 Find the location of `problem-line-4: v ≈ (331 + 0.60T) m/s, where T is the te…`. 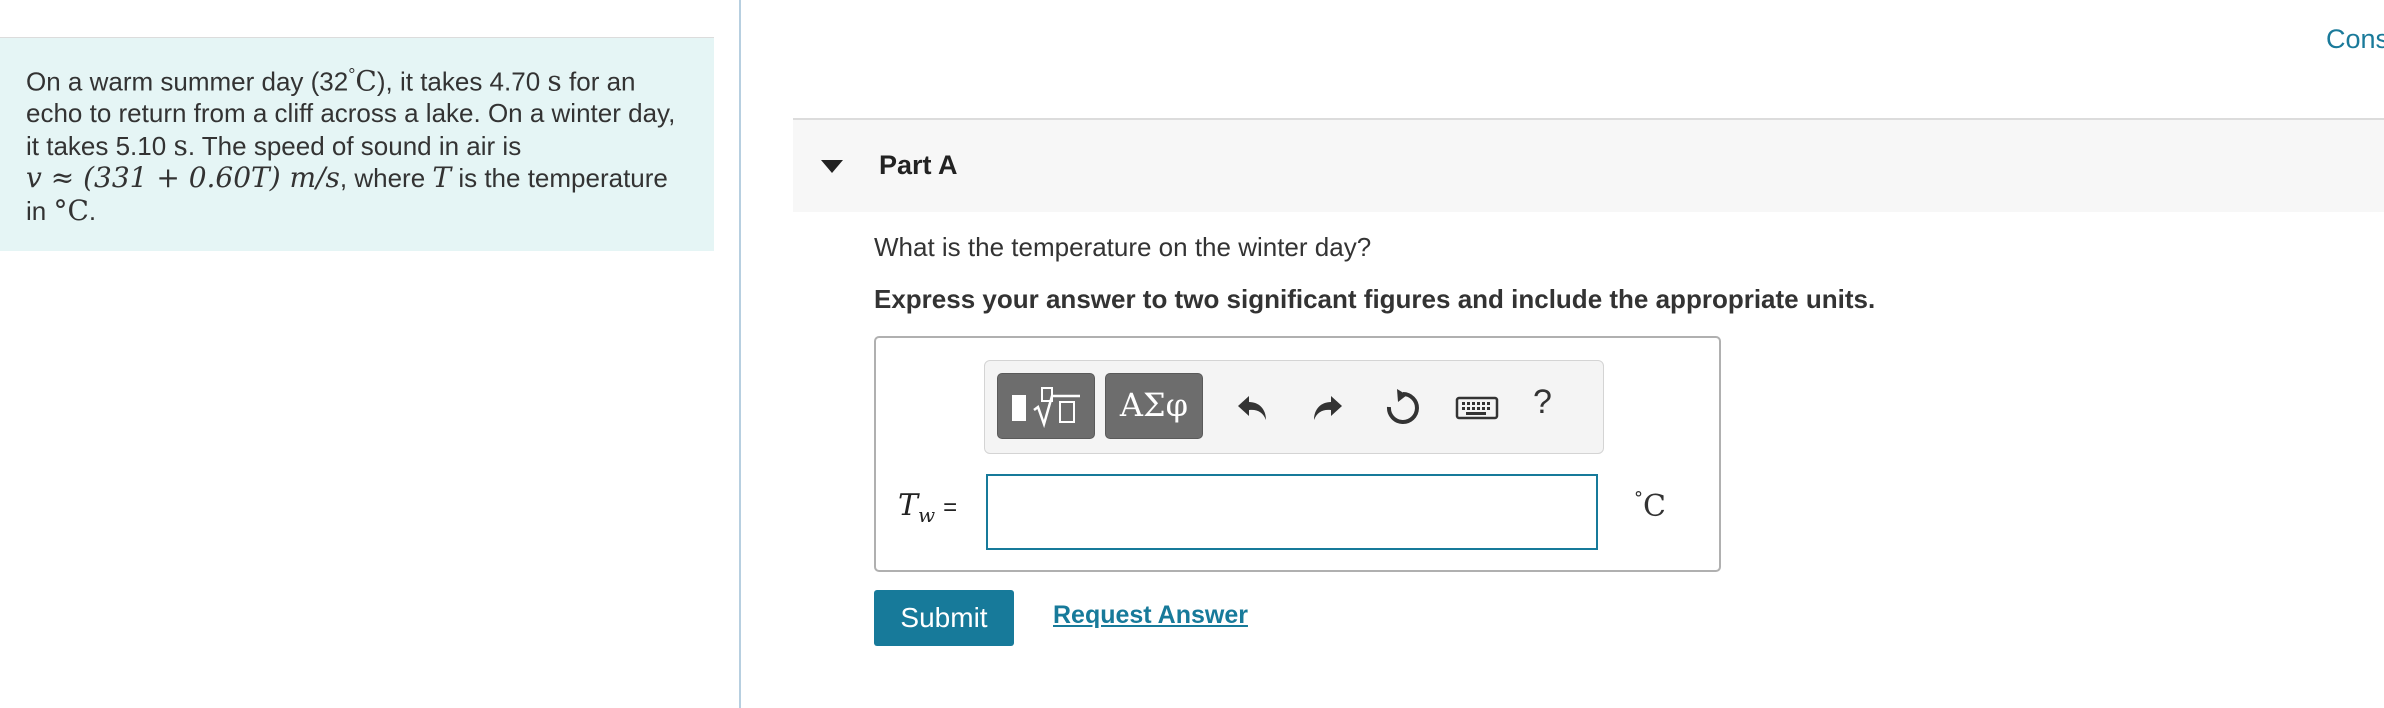

problem-line-4: v ≈ (331 + 0.60T) m/s, where T is the te… is located at coordinates (347, 178).